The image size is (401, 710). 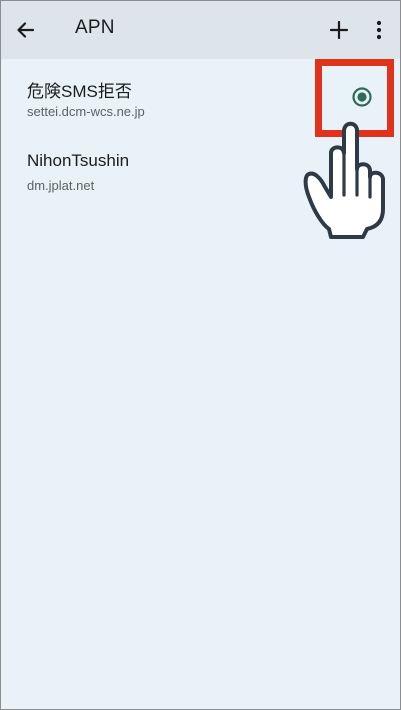 What do you see at coordinates (200, 96) in the screenshot?
I see `list-item: 危険SMS拒否 settei.dcm-wcs.ne.jp` at bounding box center [200, 96].